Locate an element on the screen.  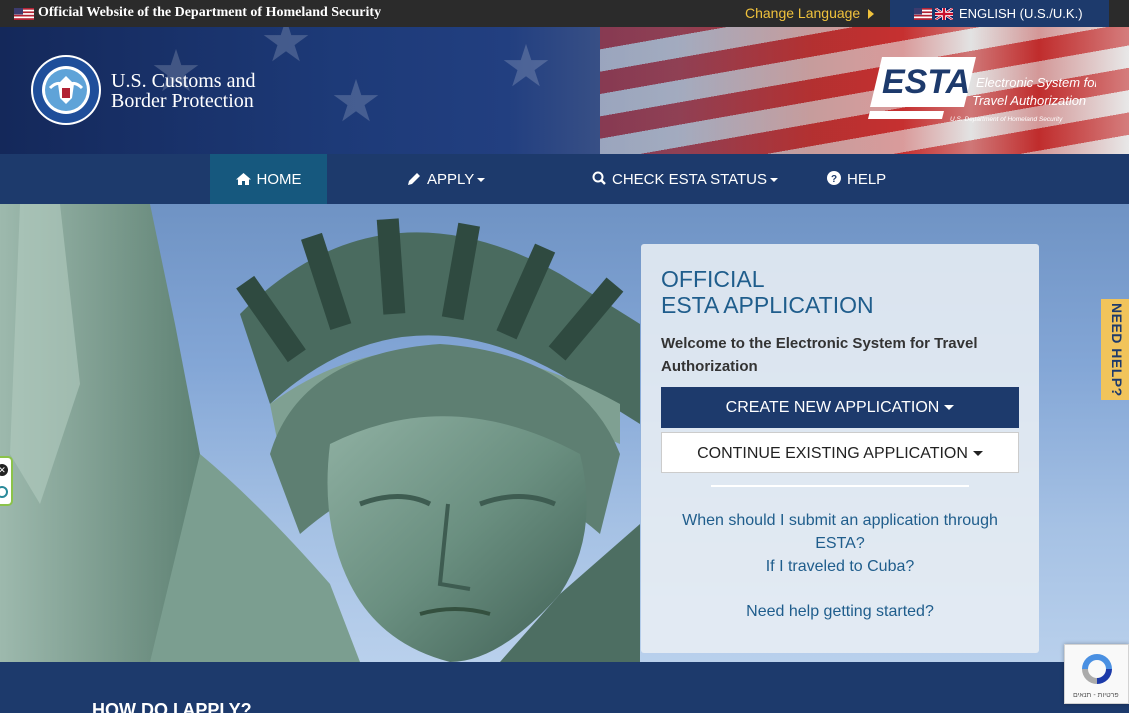
cuba-travel-link: If I traveled to Cuba? is located at coordinates (840, 566).